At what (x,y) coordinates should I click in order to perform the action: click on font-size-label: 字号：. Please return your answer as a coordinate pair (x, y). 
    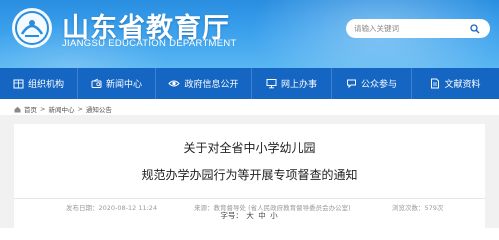
    Looking at the image, I should click on (231, 215).